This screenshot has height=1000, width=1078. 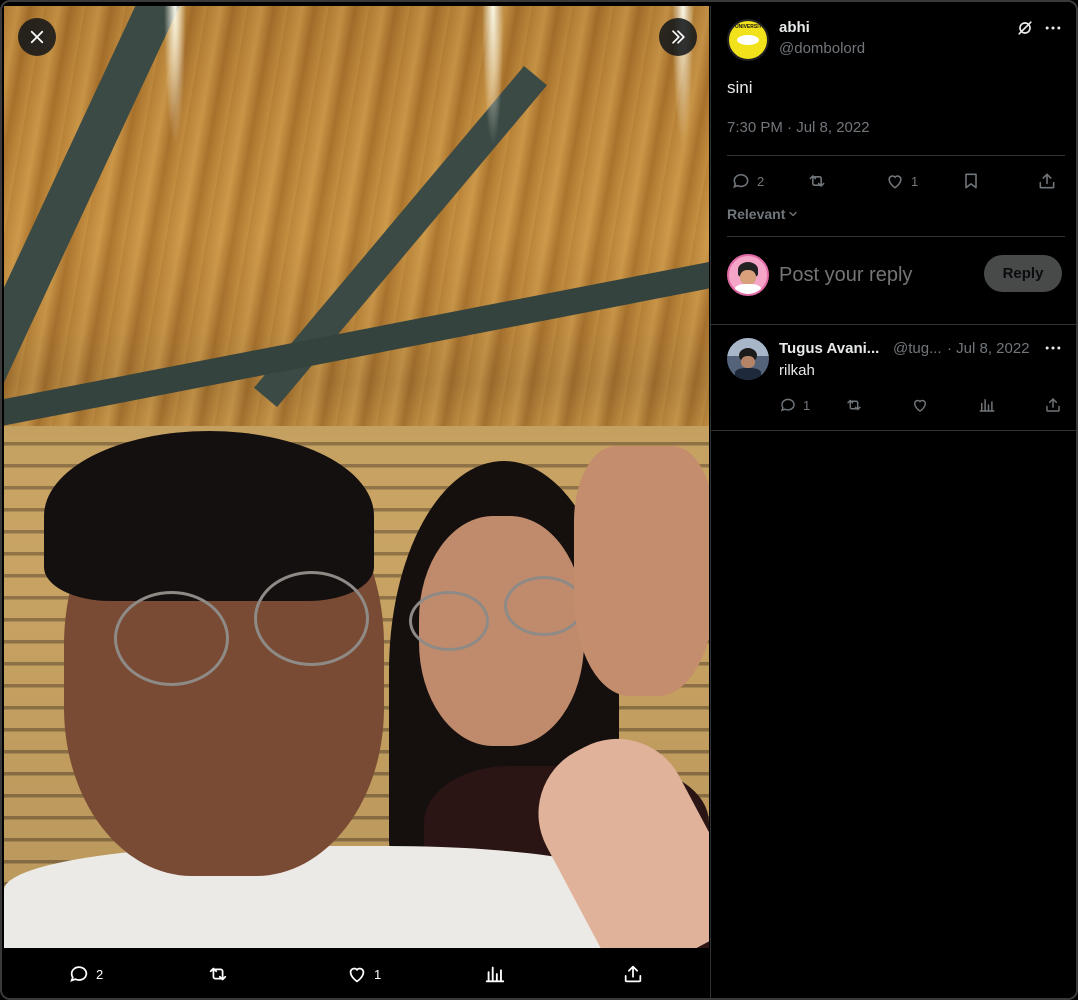 I want to click on share-button, so click(x=1047, y=181).